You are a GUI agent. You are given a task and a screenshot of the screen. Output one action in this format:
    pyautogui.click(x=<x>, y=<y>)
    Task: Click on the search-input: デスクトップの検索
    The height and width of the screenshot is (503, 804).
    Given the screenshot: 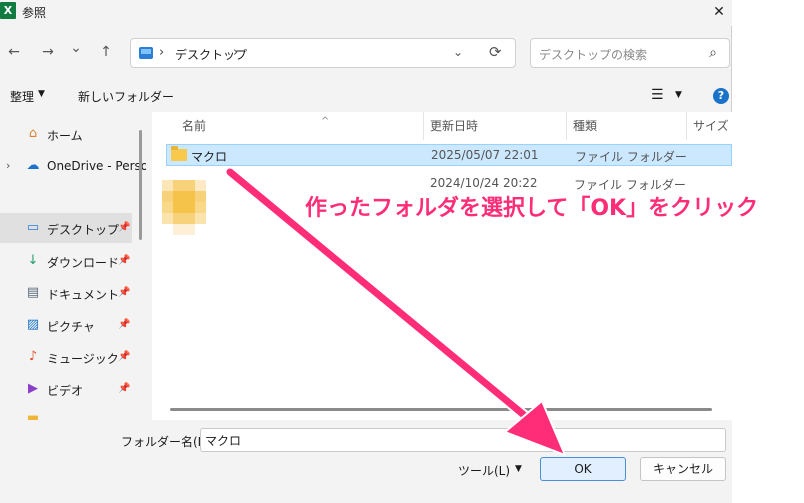 What is the action you would take?
    pyautogui.click(x=593, y=54)
    